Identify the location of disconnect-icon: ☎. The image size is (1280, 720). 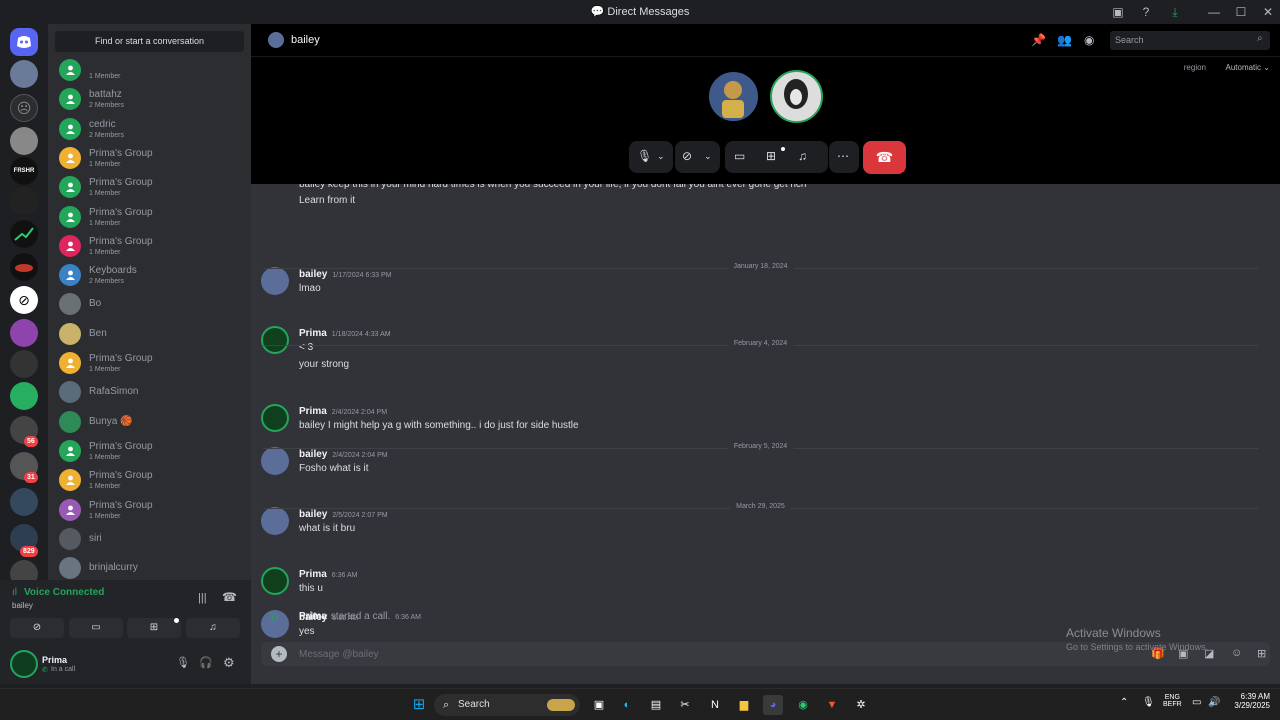
(229, 597).